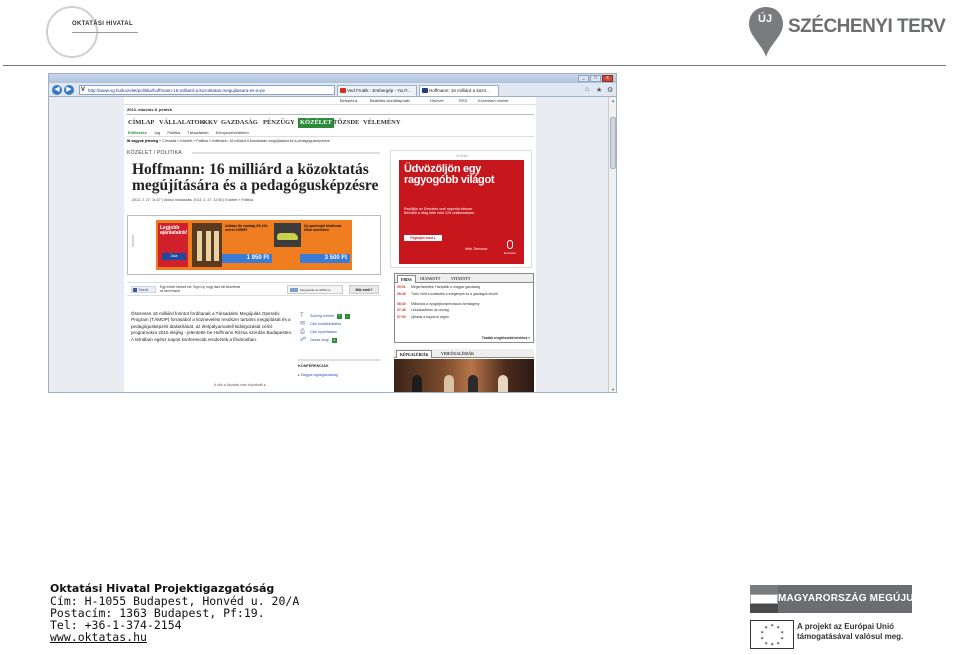 The image size is (960, 655). What do you see at coordinates (463, 101) in the screenshot?
I see `rss-link: RSS` at bounding box center [463, 101].